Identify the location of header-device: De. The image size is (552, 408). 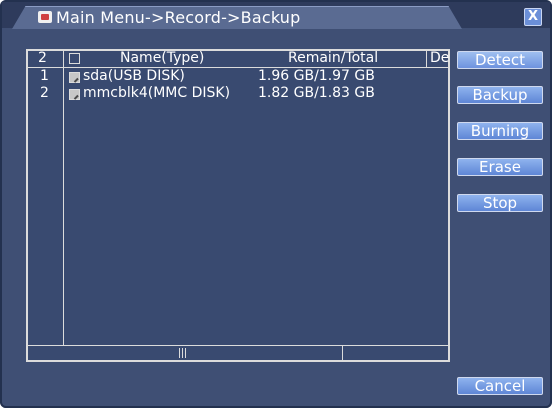
(440, 58).